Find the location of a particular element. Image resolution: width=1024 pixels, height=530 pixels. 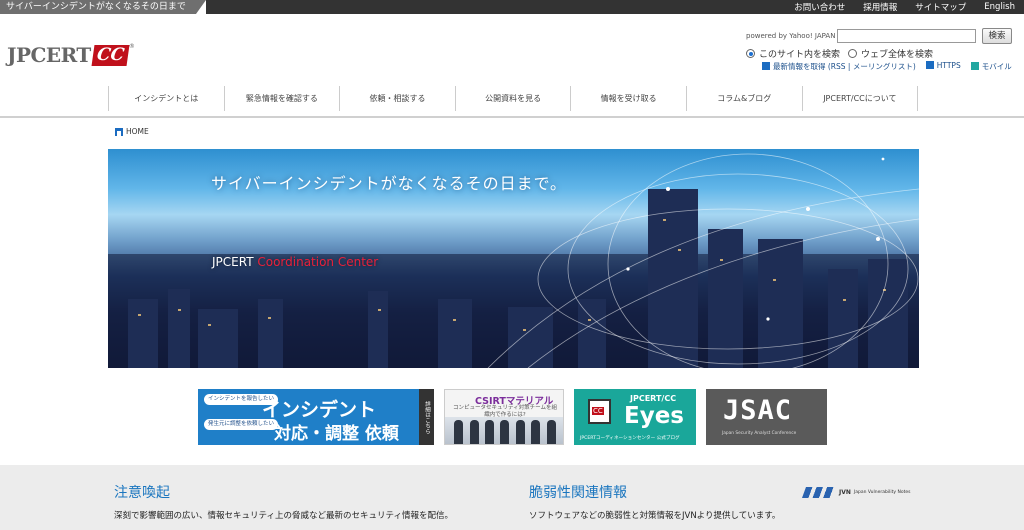

vulnerability-column: 脆弱性関連情報 ソフトウェアなどの脆弱性と対策情報をJVNより提供しています。 is located at coordinates (654, 501).